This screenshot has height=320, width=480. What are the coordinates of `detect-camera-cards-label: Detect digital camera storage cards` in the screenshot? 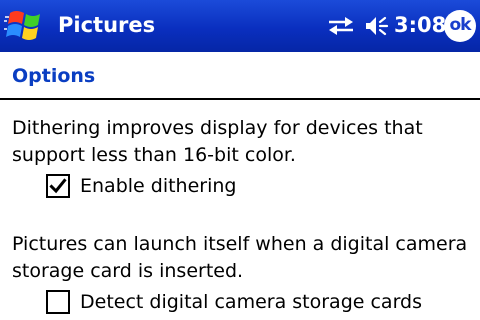 It's located at (251, 302).